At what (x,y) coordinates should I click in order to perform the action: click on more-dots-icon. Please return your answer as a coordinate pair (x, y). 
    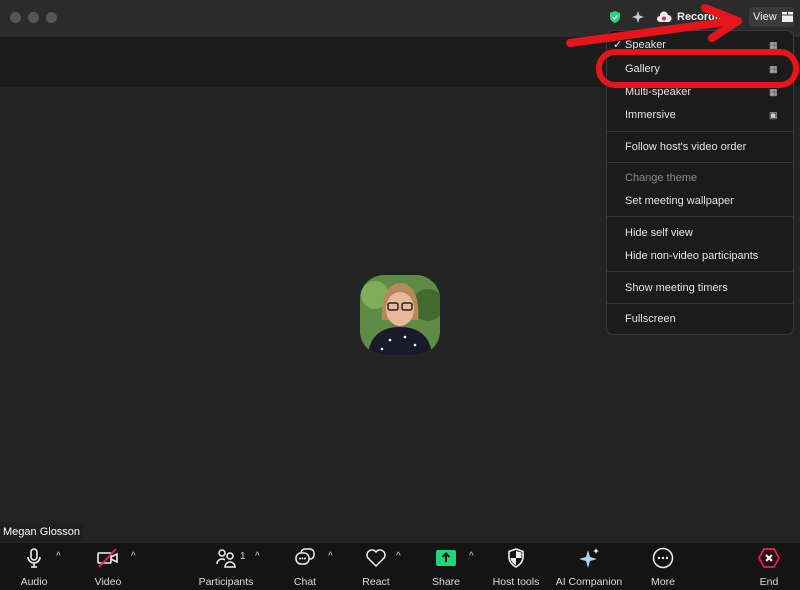
    Looking at the image, I should click on (663, 558).